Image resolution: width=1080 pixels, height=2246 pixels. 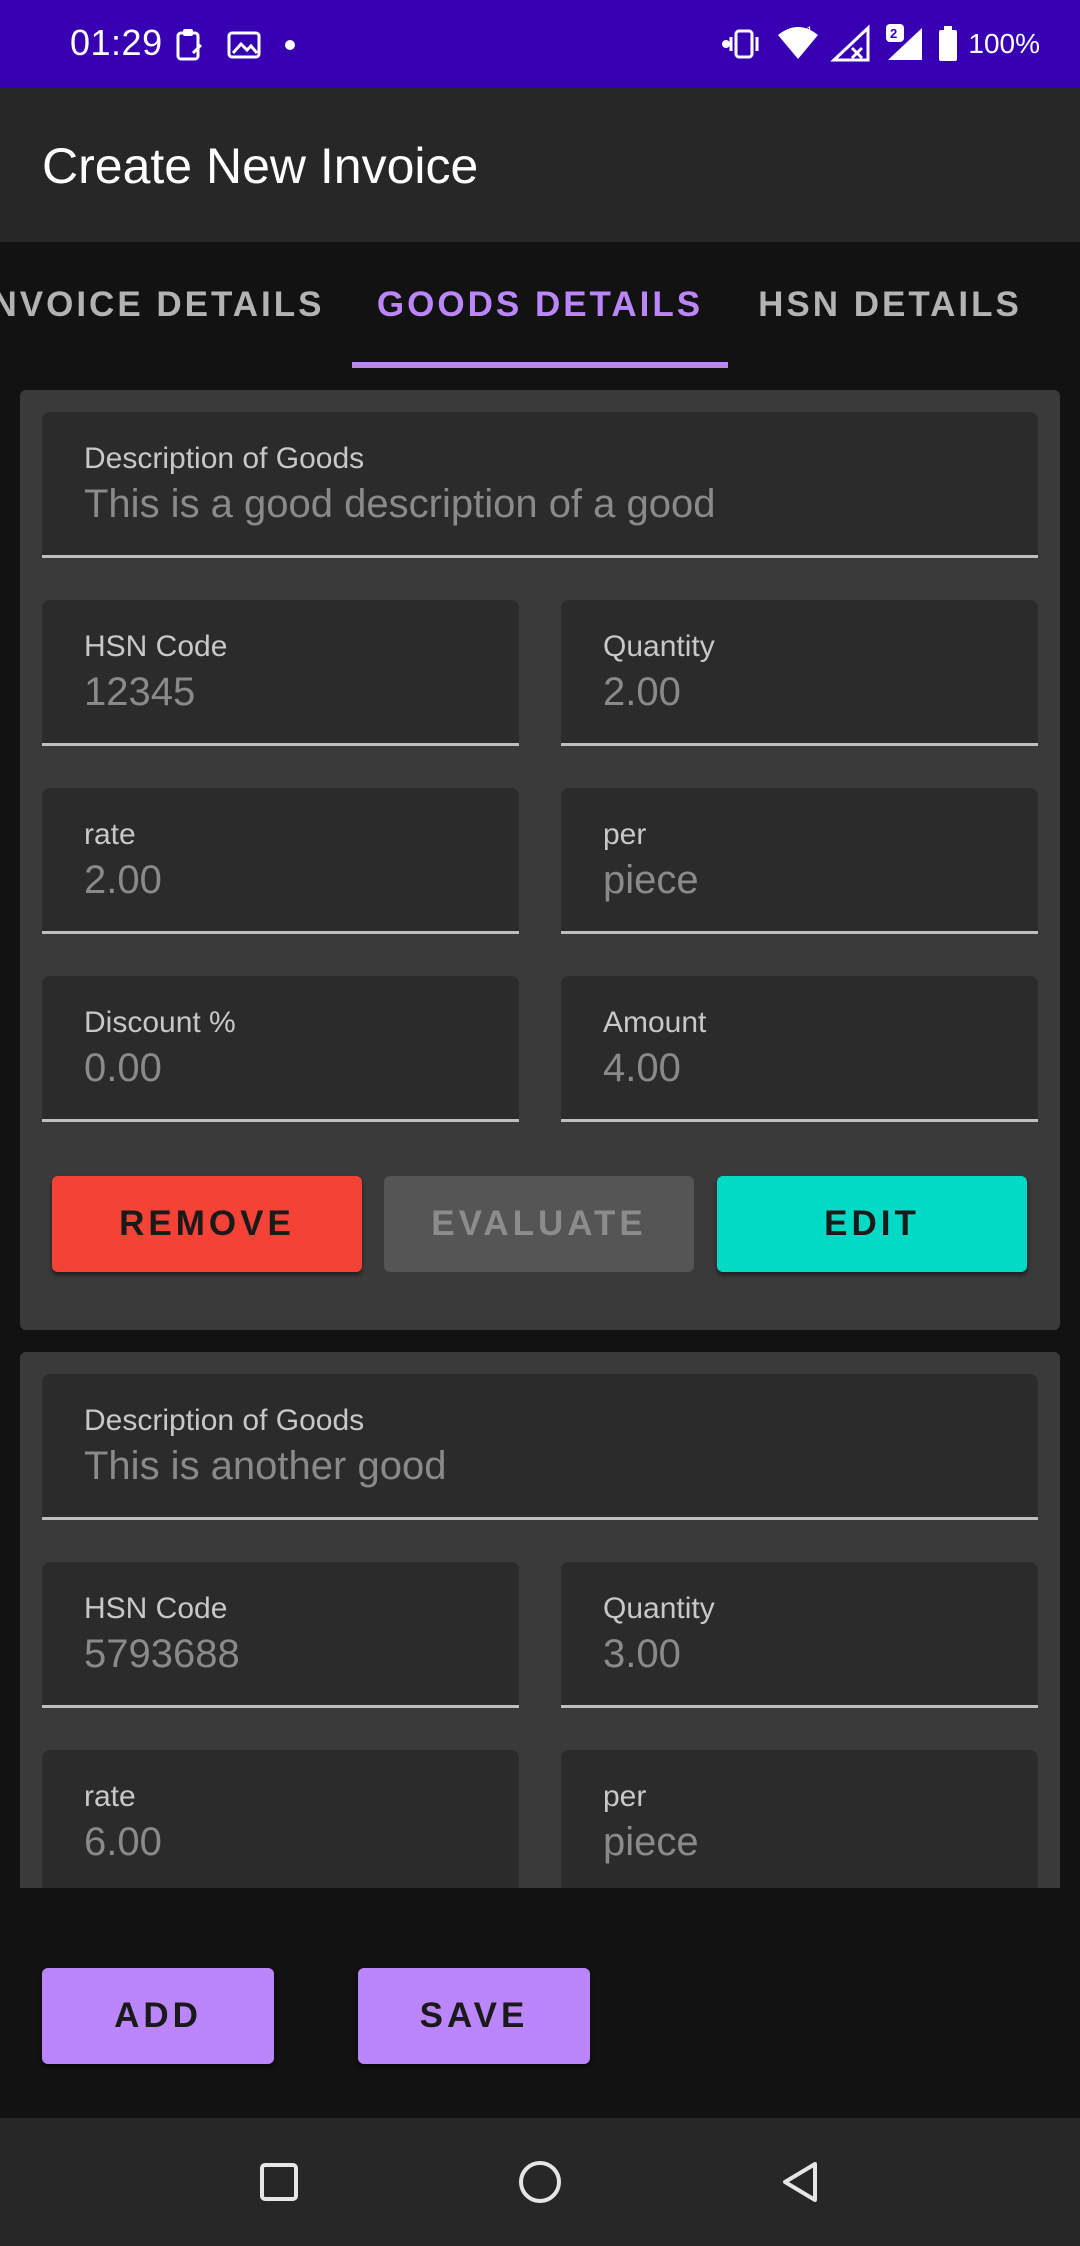 I want to click on square-icon, so click(x=279, y=2182).